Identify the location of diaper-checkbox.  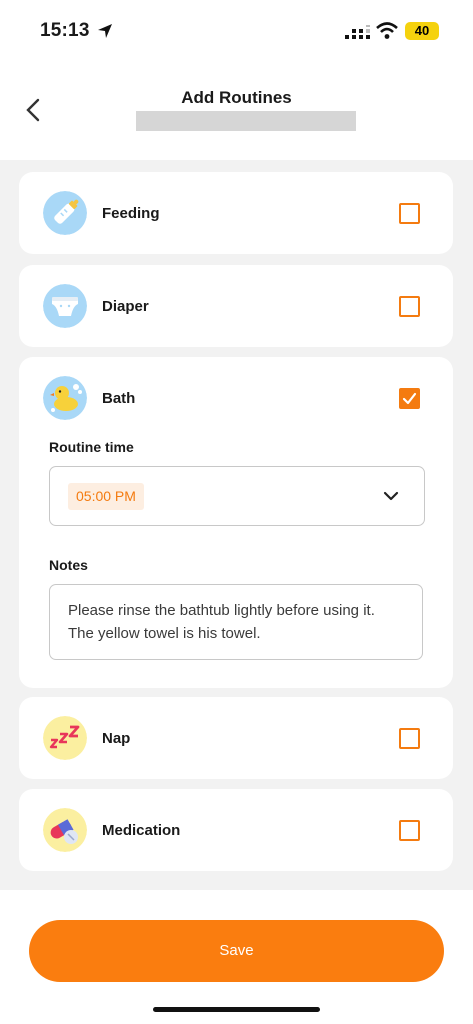
(409, 306).